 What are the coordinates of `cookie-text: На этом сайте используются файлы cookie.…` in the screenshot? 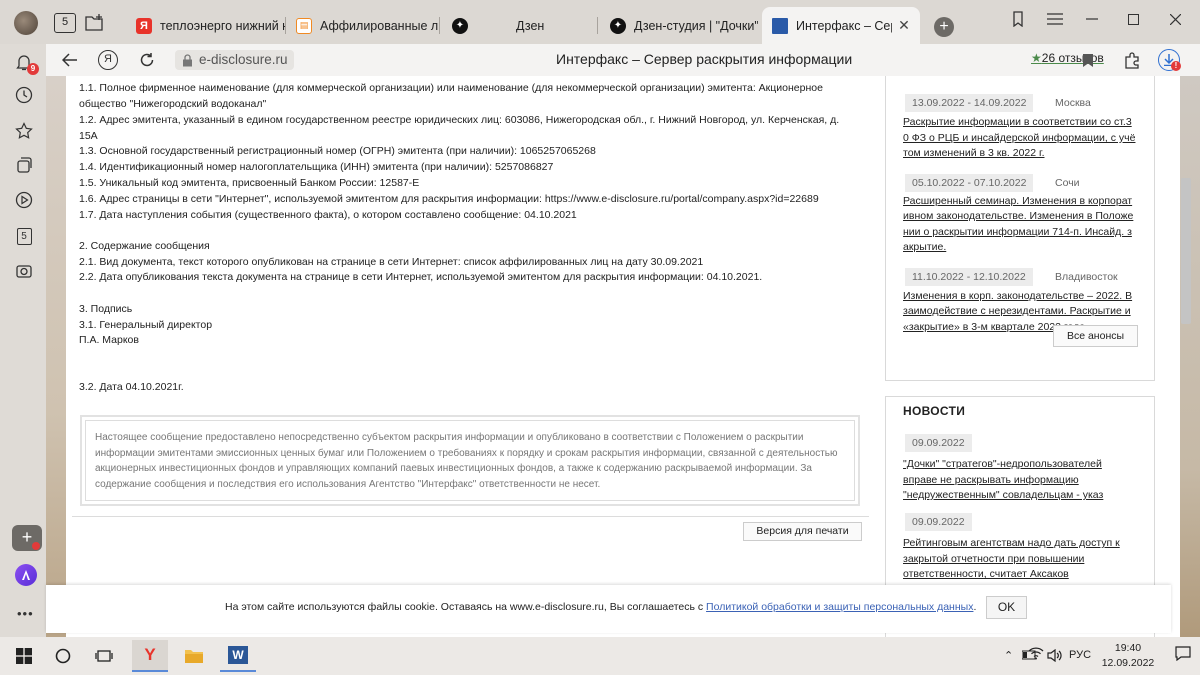 It's located at (600, 607).